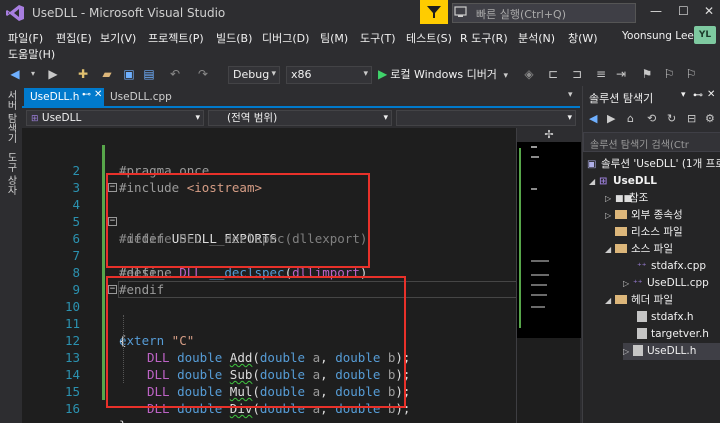 The image size is (720, 423). Describe the element at coordinates (553, 74) in the screenshot. I see `breakpoint-icon: ⊏` at that location.